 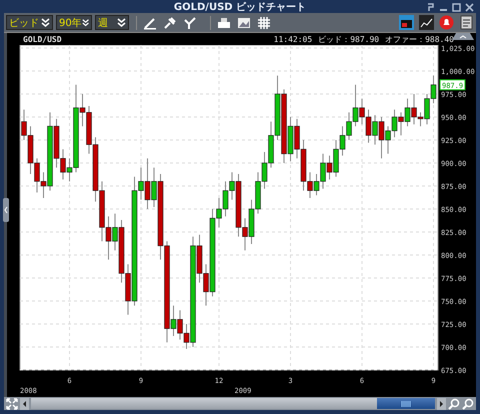 I want to click on scrollbar, so click(x=233, y=403).